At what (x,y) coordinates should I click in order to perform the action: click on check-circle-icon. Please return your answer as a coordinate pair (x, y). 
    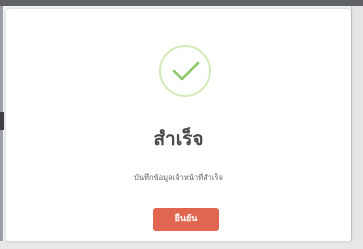
    Looking at the image, I should click on (185, 71).